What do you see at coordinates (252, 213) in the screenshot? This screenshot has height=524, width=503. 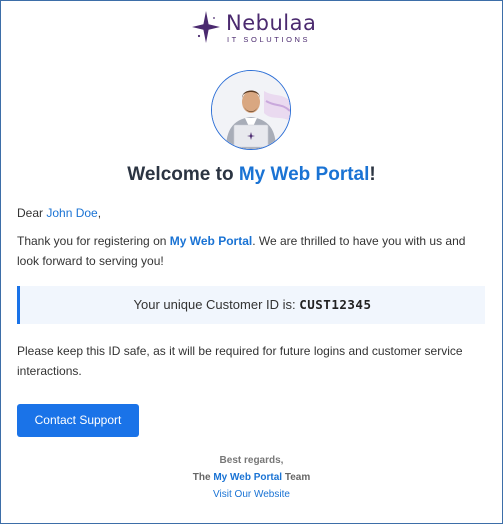 I see `greeting-line: Dear John Doe,` at bounding box center [252, 213].